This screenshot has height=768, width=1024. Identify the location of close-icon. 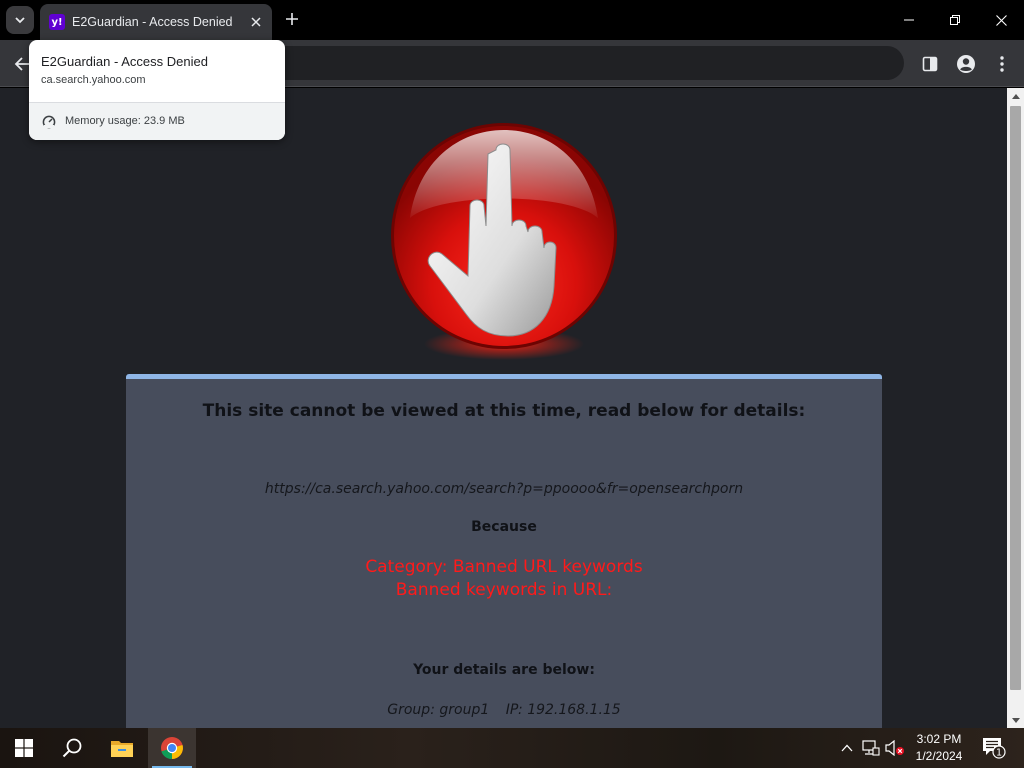
(256, 22).